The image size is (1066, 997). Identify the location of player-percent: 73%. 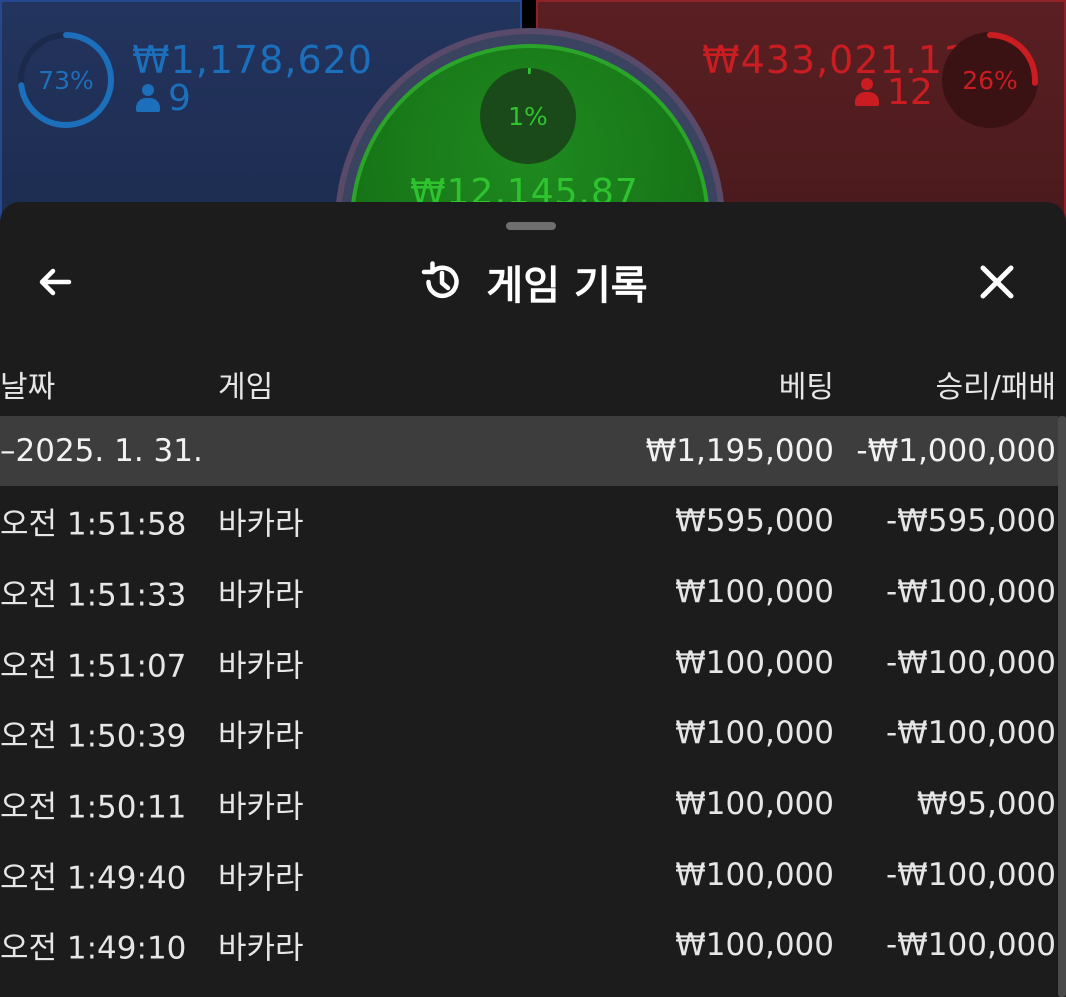
(66, 80).